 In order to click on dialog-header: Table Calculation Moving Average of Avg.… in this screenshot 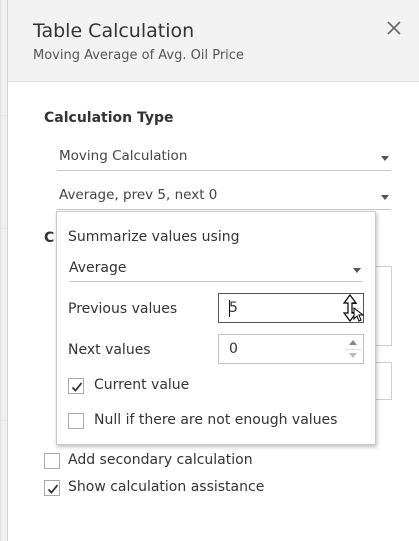, I will do `click(213, 41)`.